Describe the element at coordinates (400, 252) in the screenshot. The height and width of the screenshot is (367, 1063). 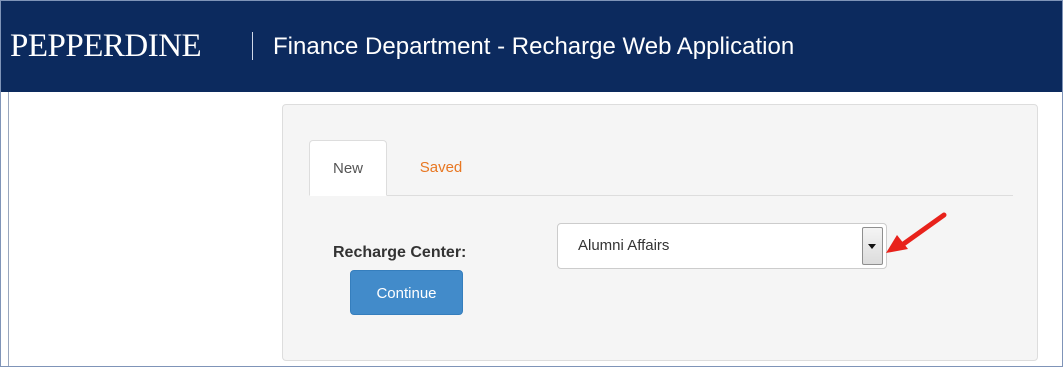
I see `recharge-center-label: Recharge Center:` at that location.